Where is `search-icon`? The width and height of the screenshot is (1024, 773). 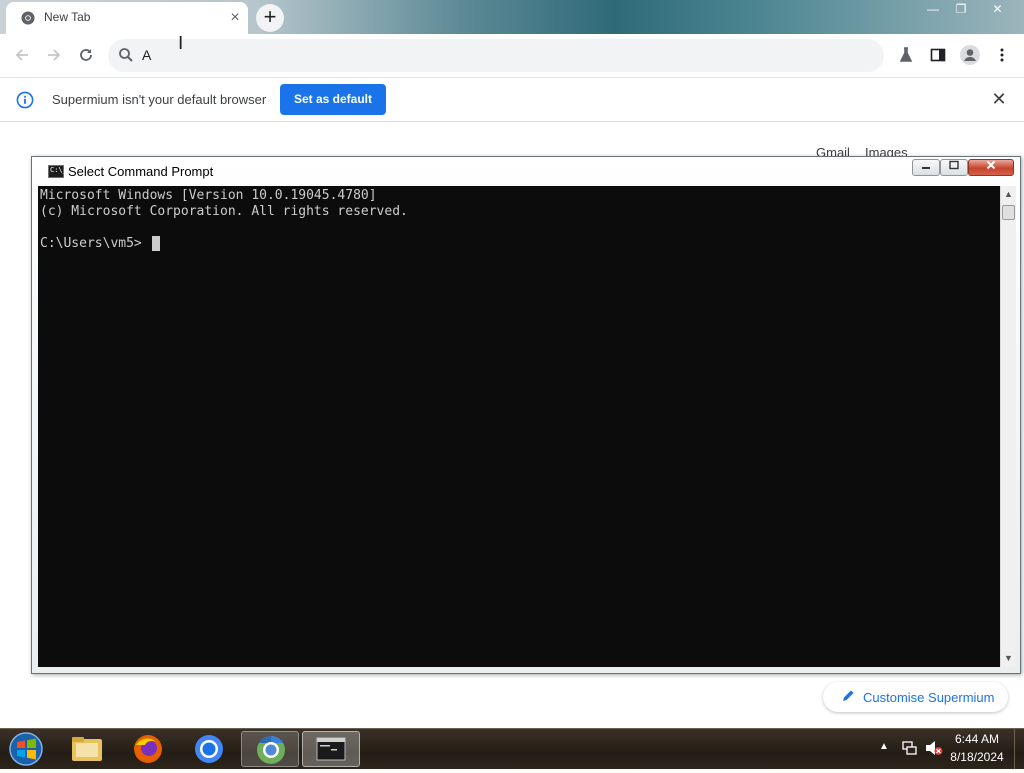 search-icon is located at coordinates (126, 55).